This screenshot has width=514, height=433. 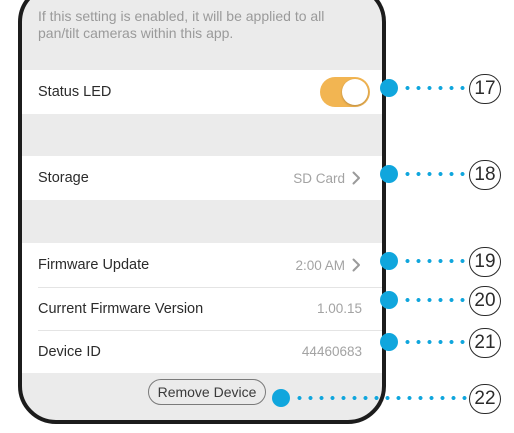 I want to click on device-id-value: 44460683, so click(x=331, y=351).